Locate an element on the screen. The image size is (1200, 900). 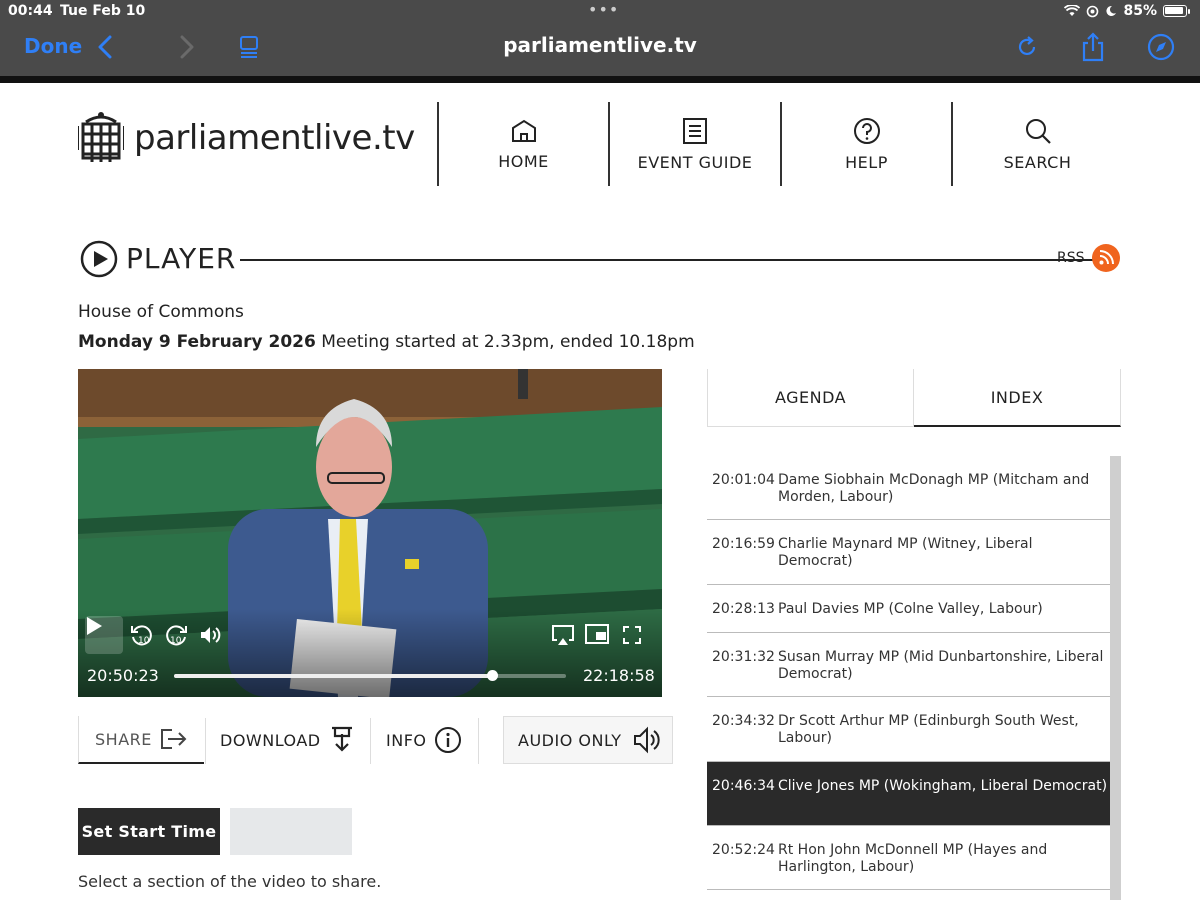
logo-text: parliamentlive.tv is located at coordinates (274, 138).